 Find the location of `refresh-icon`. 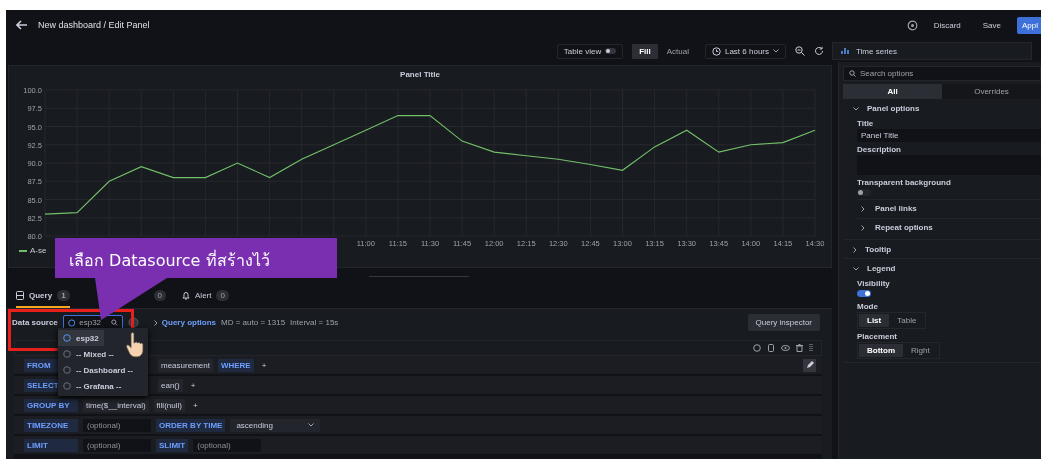

refresh-icon is located at coordinates (819, 51).